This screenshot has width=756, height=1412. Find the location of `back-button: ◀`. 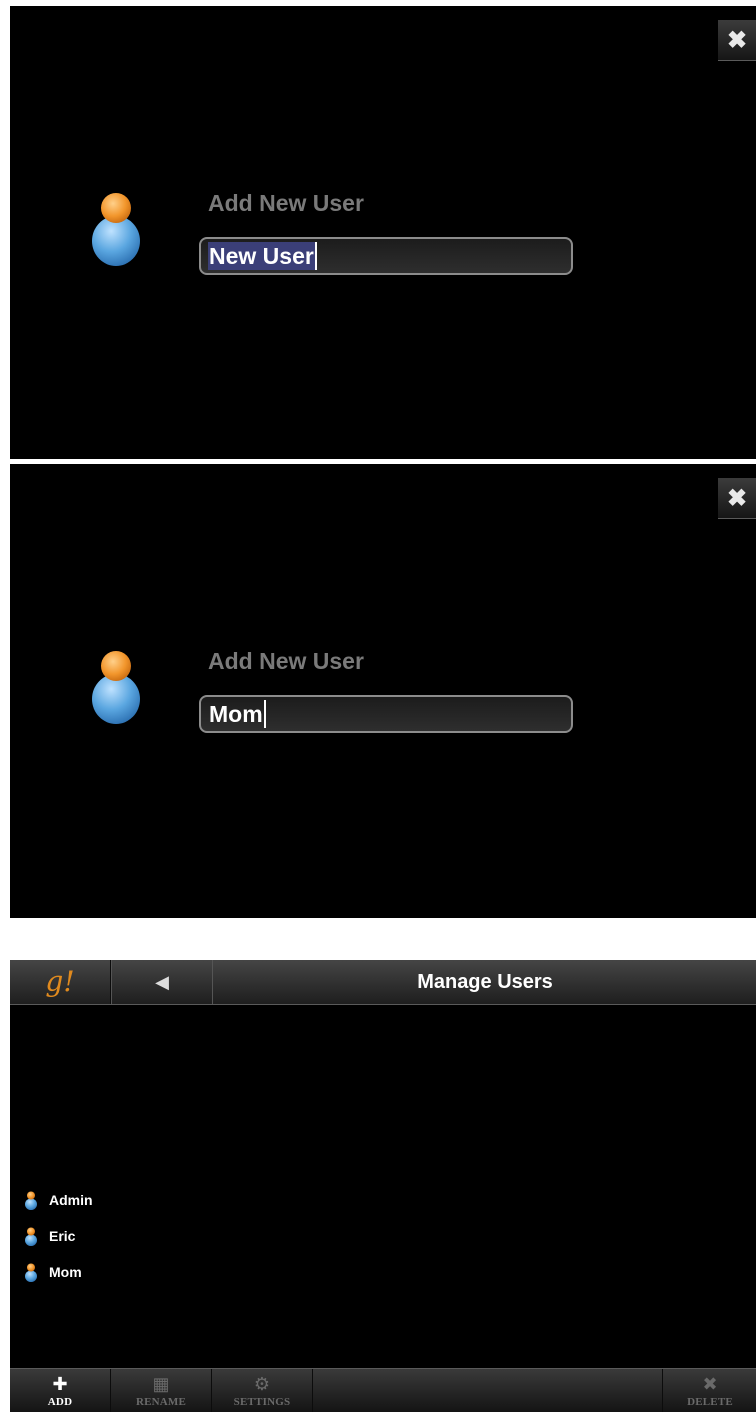

back-button: ◀ is located at coordinates (162, 982).